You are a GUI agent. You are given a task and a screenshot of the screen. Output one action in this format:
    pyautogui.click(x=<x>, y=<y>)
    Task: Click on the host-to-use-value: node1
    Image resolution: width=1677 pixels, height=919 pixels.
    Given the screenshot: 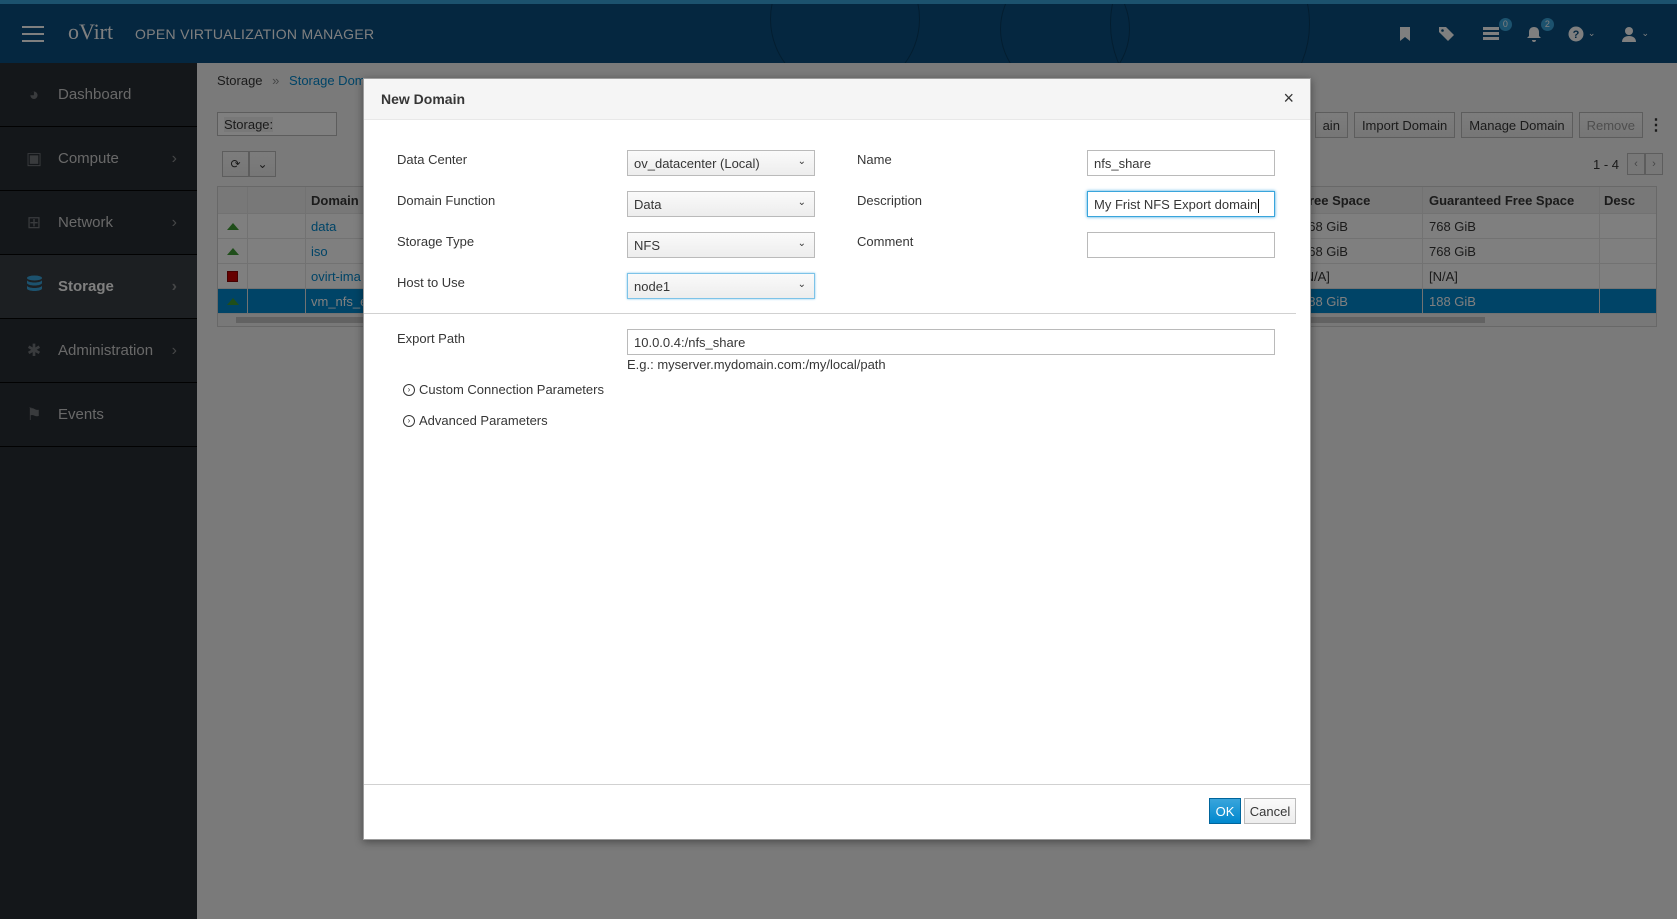 What is the action you would take?
    pyautogui.click(x=652, y=286)
    